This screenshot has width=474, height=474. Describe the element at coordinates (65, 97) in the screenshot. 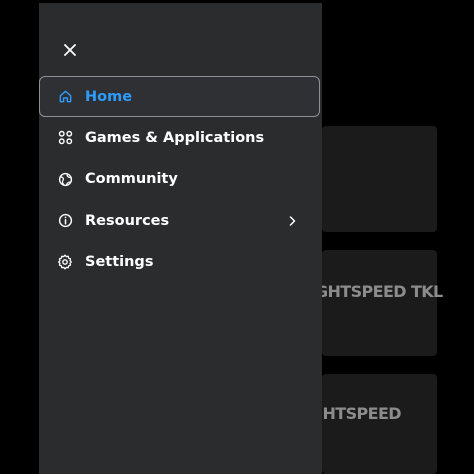

I see `home-icon` at that location.